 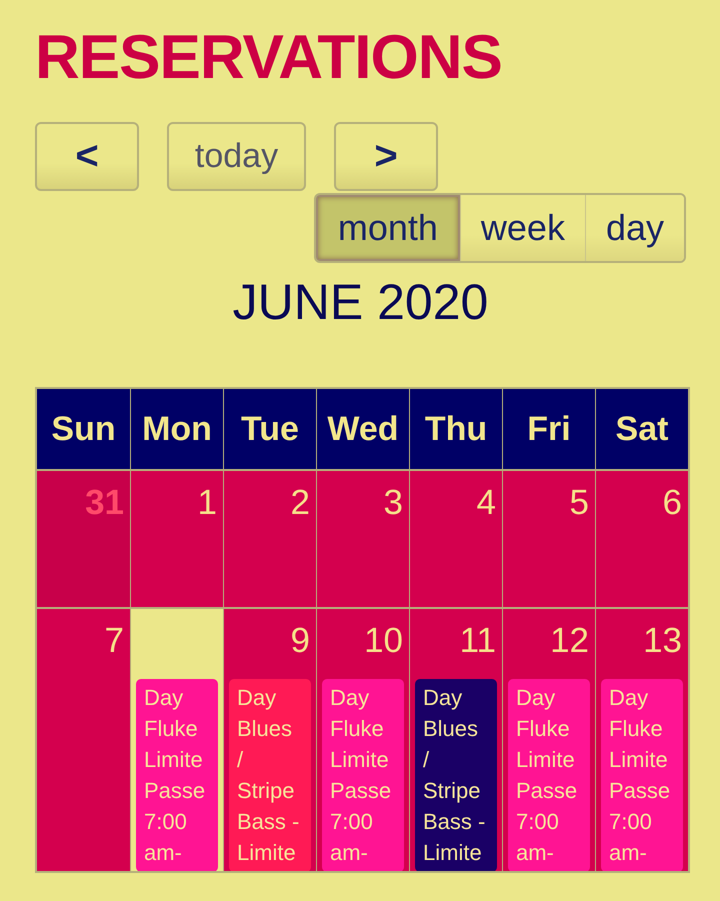 What do you see at coordinates (362, 539) in the screenshot?
I see `day-cell: 3` at bounding box center [362, 539].